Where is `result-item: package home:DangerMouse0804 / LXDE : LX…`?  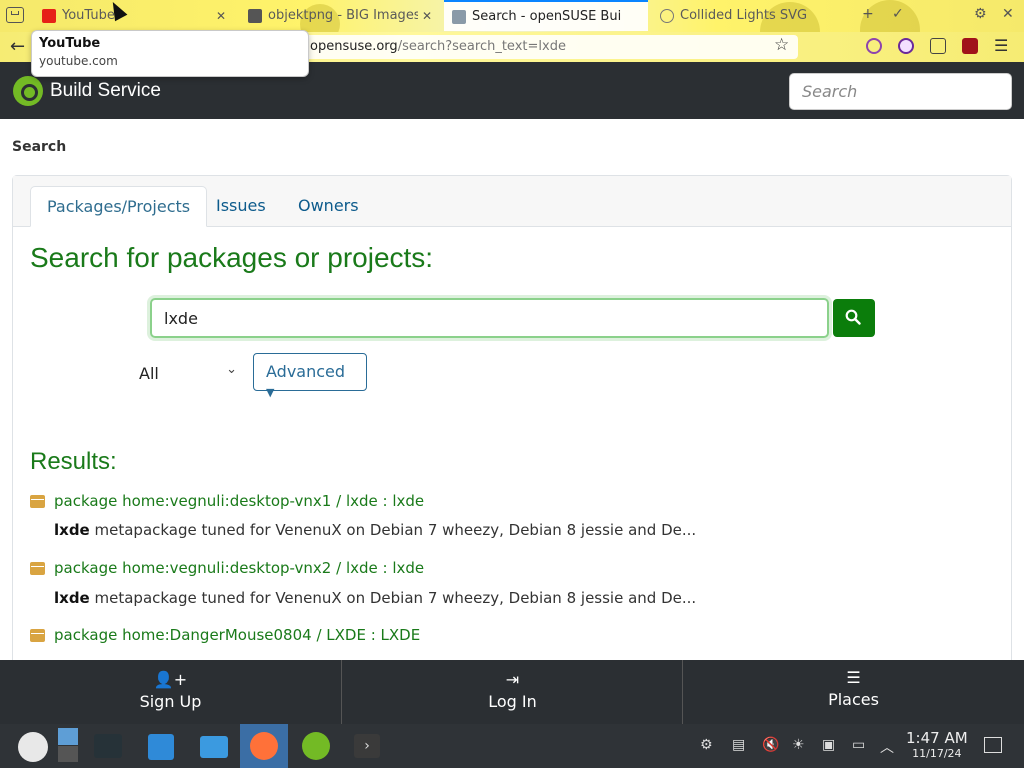
result-item: package home:DangerMouse0804 / LXDE : LX… is located at coordinates (225, 635).